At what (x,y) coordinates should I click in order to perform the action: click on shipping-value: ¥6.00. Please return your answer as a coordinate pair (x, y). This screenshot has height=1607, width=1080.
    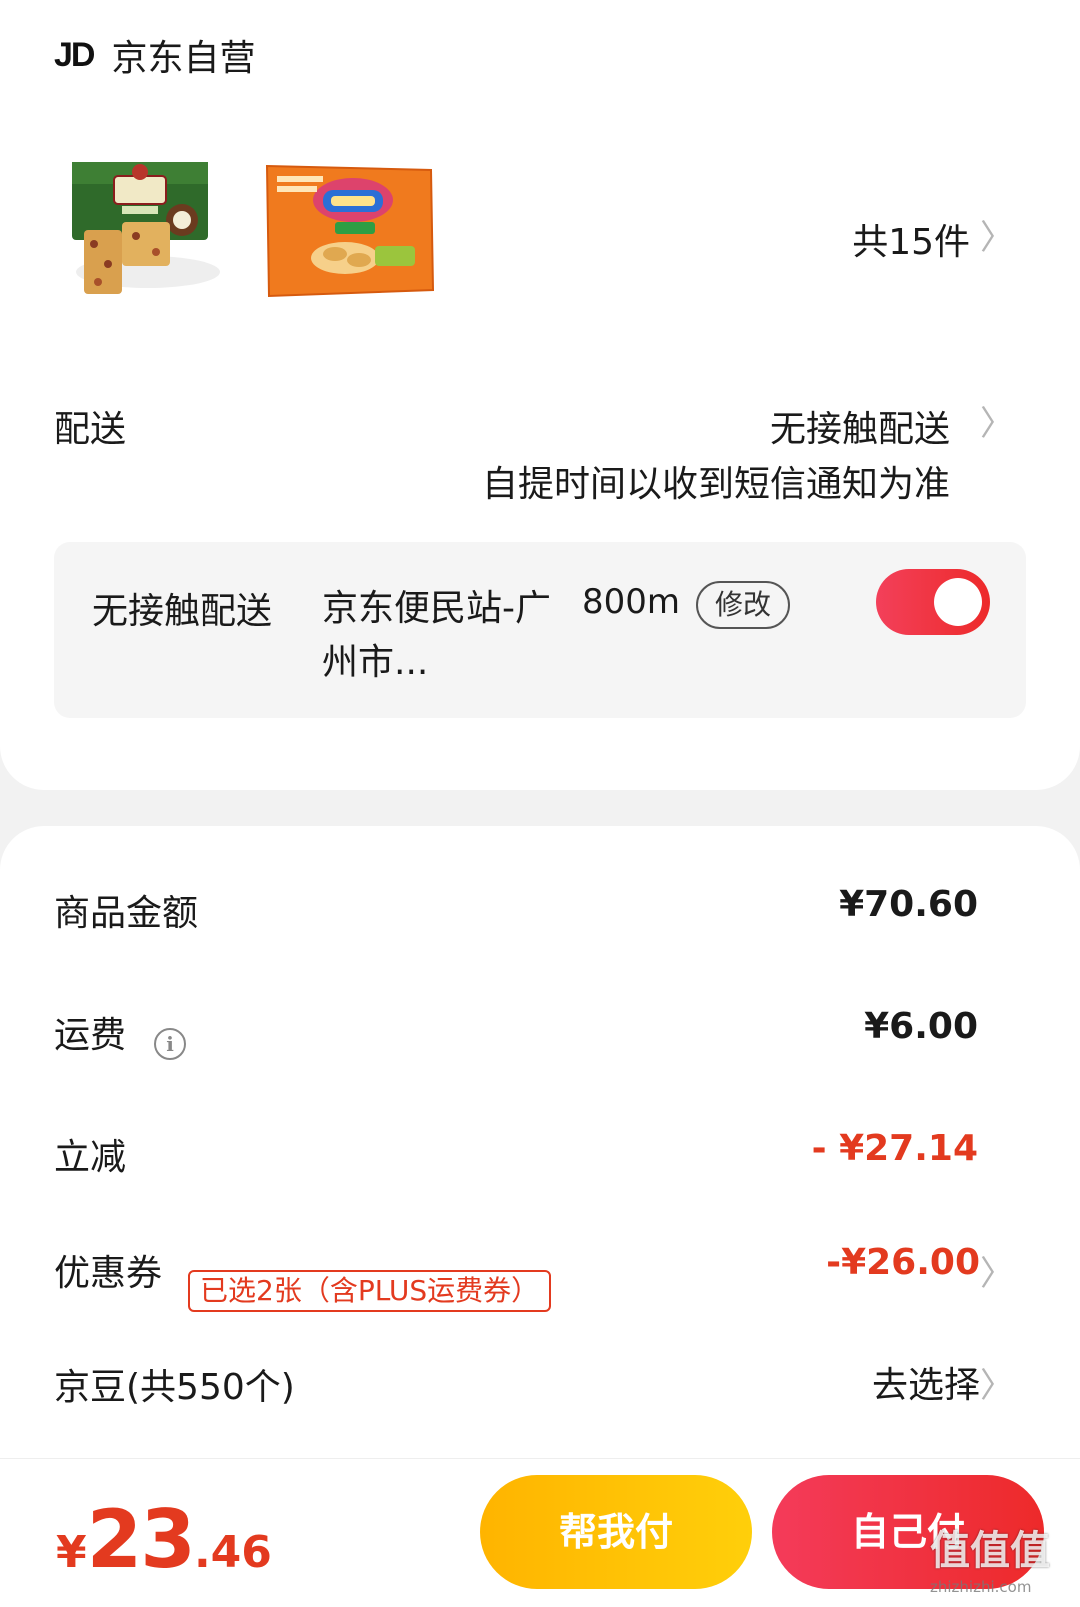
    Looking at the image, I should click on (921, 1026).